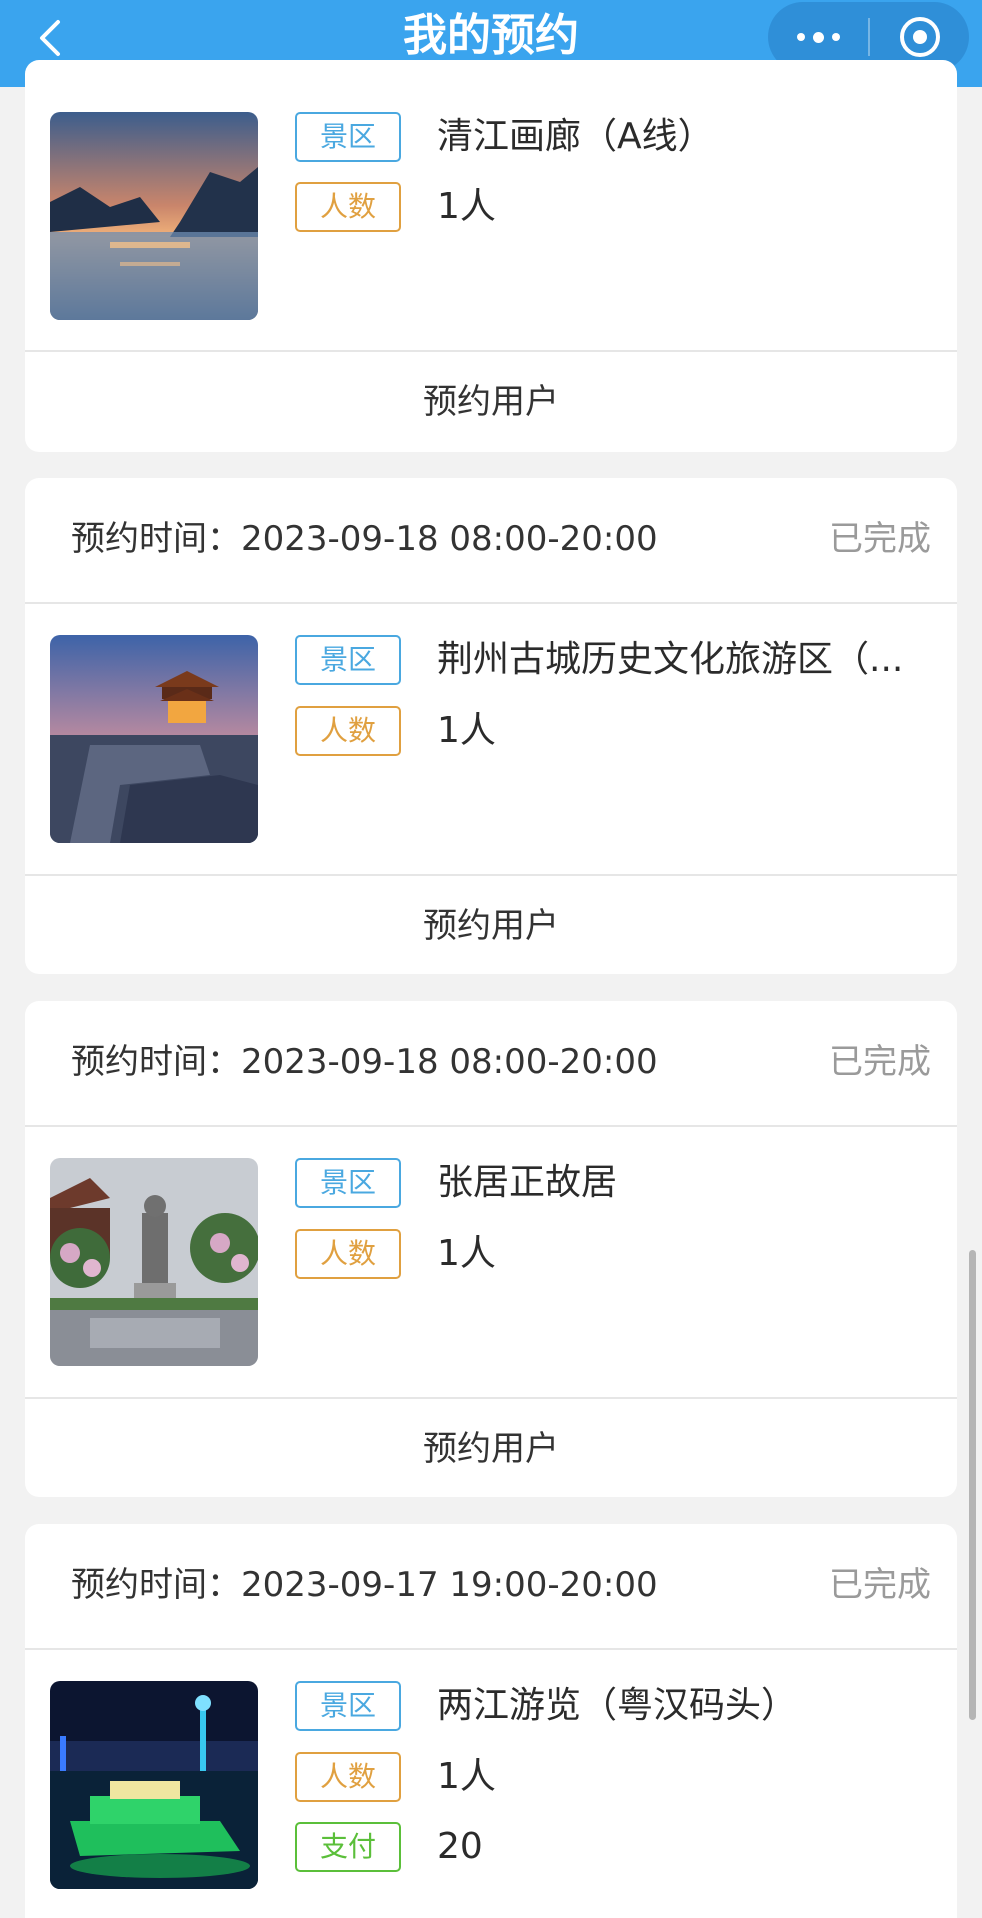 This screenshot has height=1918, width=982. What do you see at coordinates (364, 1585) in the screenshot?
I see `reservation-time: 预约时间：2023-09-17 19:00-20:00` at bounding box center [364, 1585].